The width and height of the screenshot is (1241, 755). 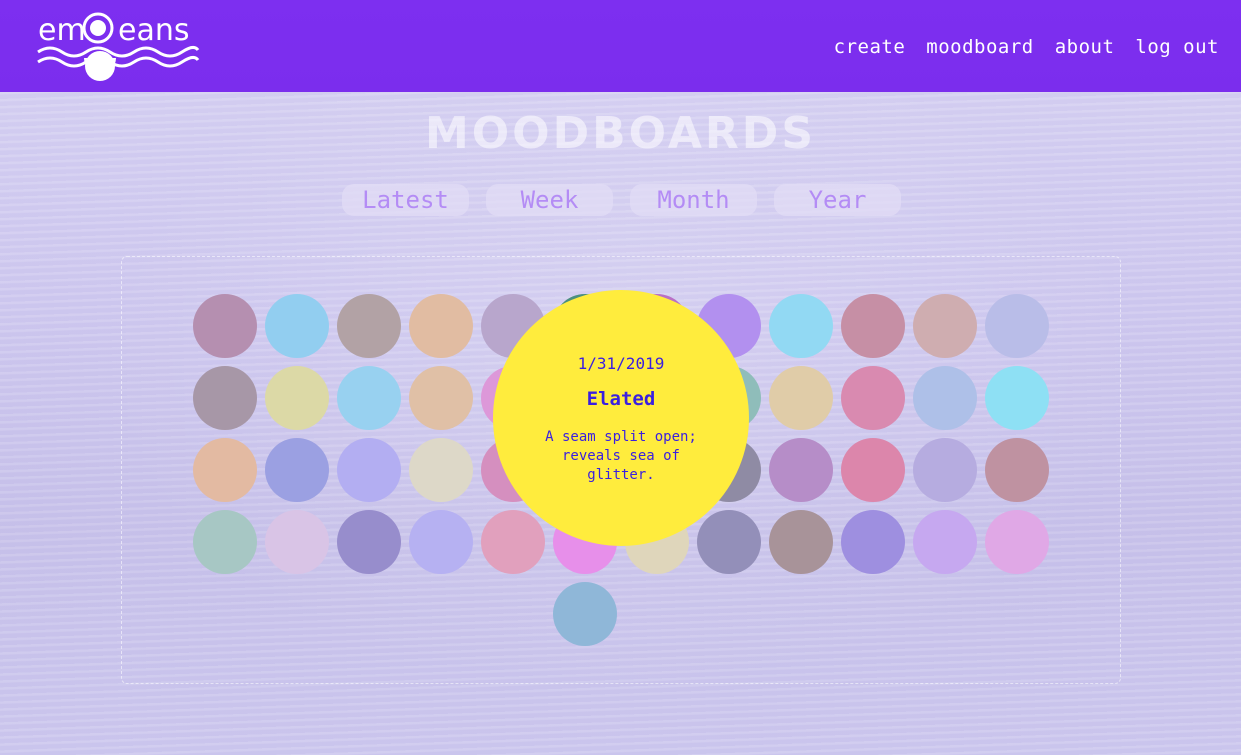 What do you see at coordinates (870, 47) in the screenshot?
I see `nav-create-link: create` at bounding box center [870, 47].